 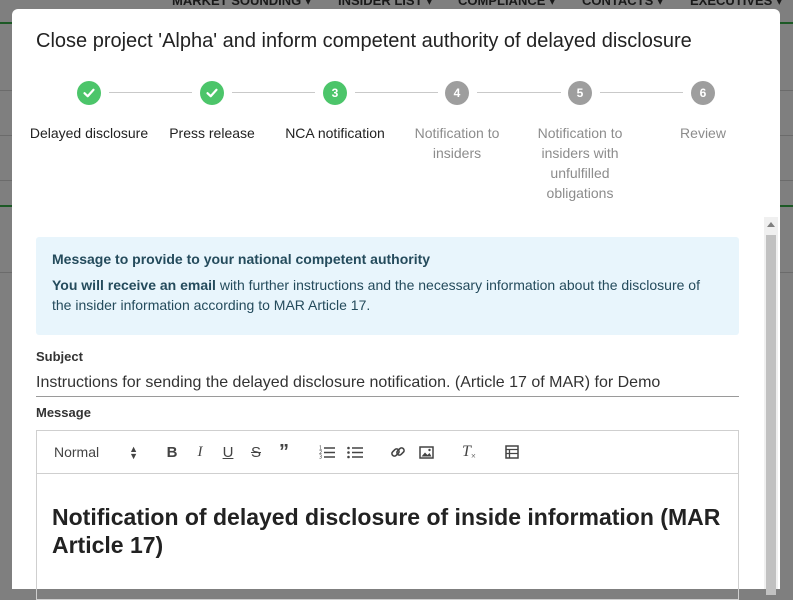 What do you see at coordinates (457, 121) in the screenshot?
I see `step-notification-to-insiders: 4 Notification to insiders` at bounding box center [457, 121].